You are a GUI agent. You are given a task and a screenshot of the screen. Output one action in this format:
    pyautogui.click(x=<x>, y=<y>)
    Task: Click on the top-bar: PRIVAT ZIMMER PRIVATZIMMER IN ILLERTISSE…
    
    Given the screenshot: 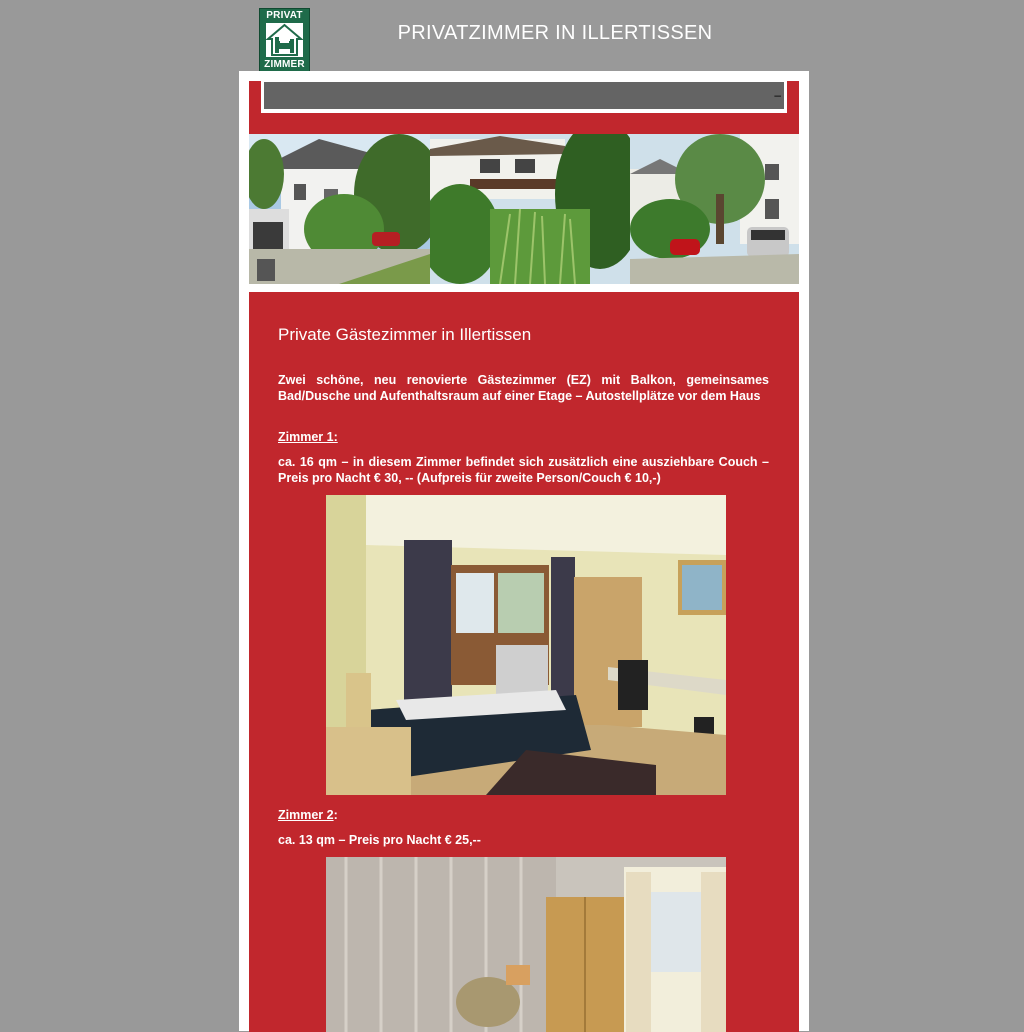 What is the action you would take?
    pyautogui.click(x=512, y=36)
    